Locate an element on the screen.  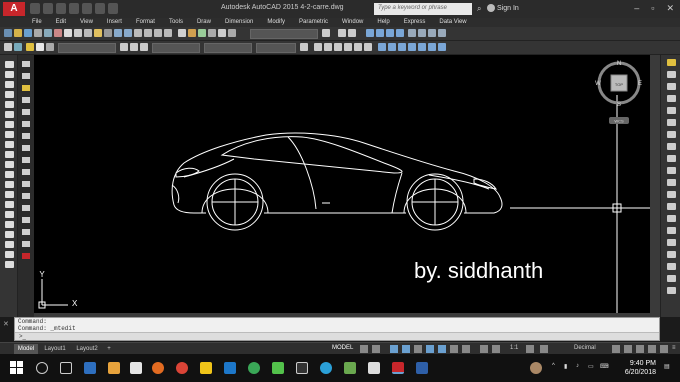
whatsapp-icon is located at coordinates (278, 368).